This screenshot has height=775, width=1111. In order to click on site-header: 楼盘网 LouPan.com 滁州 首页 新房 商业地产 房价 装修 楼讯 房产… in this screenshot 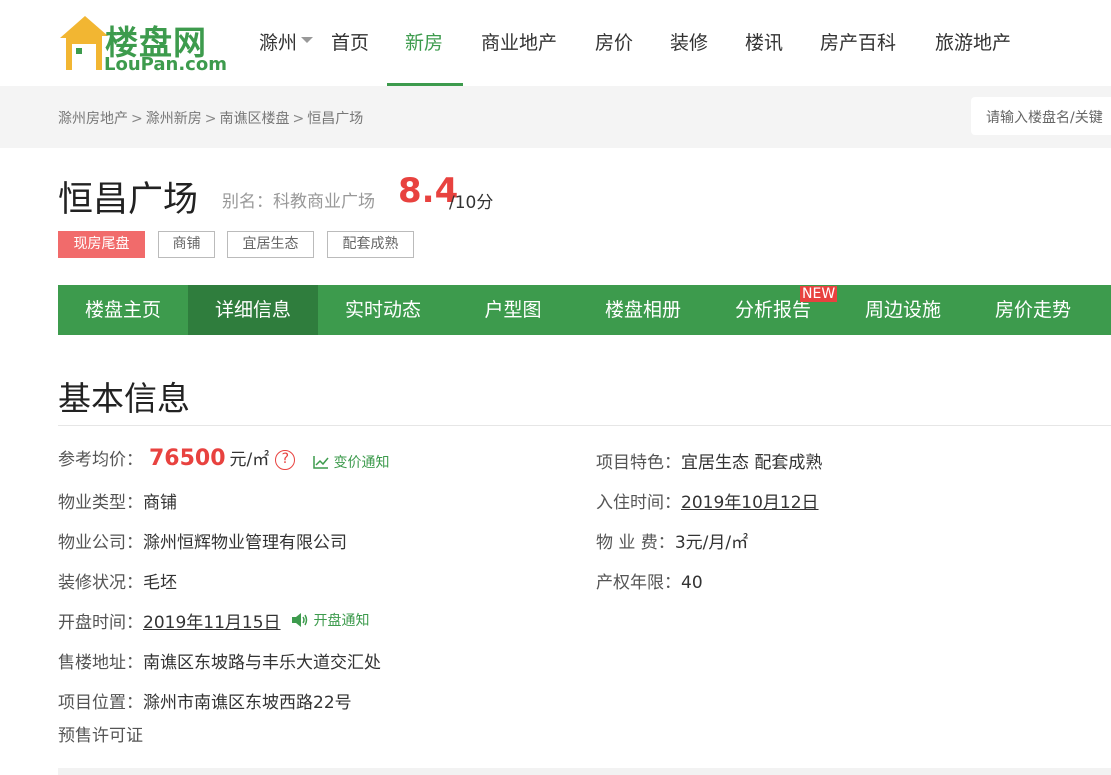, I will do `click(555, 43)`.